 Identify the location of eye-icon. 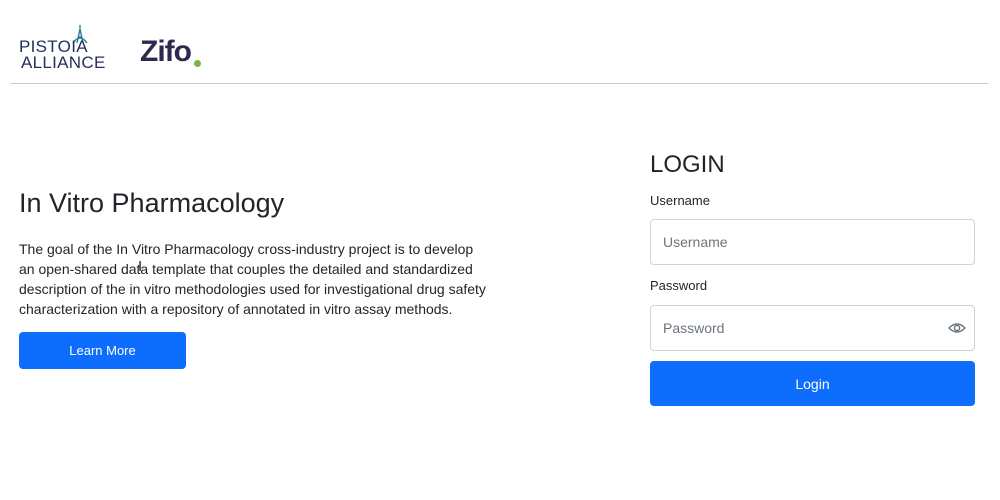
(957, 328).